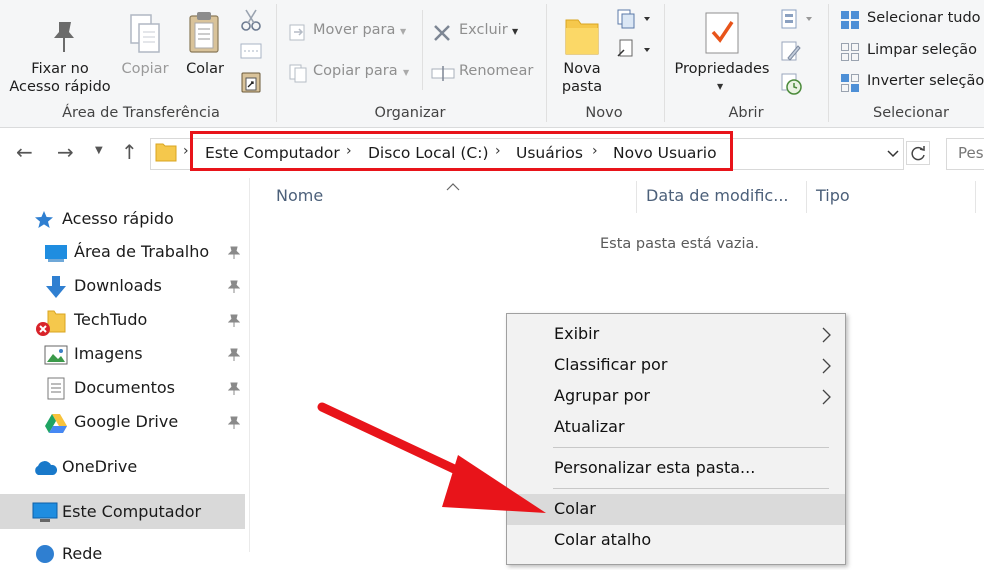 This screenshot has width=984, height=570. What do you see at coordinates (60, 53) in the screenshot?
I see `pin-quick-access-button: Fixar no Acesso rápido` at bounding box center [60, 53].